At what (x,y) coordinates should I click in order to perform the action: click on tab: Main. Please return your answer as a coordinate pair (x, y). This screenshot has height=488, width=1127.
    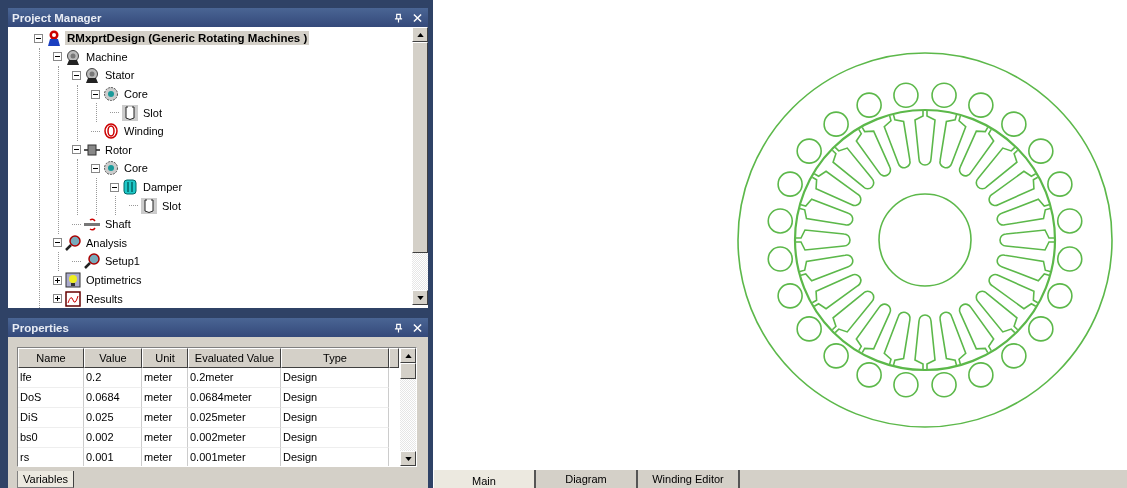
    Looking at the image, I should click on (484, 479).